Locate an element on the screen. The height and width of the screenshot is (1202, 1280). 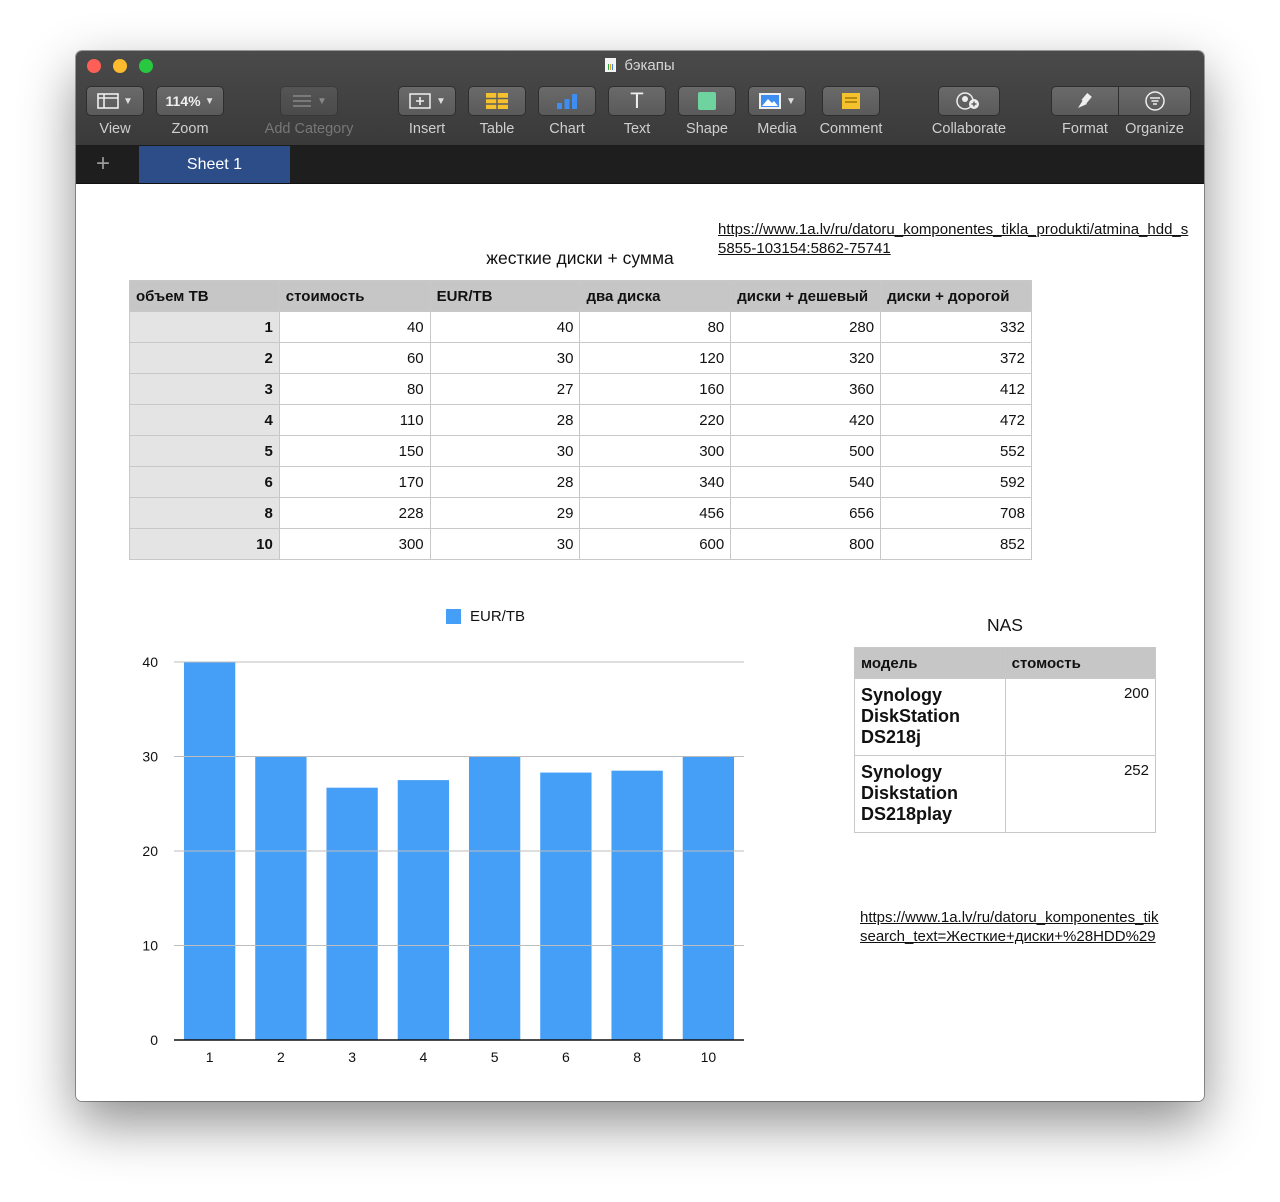
media-button: ▼ is located at coordinates (777, 101).